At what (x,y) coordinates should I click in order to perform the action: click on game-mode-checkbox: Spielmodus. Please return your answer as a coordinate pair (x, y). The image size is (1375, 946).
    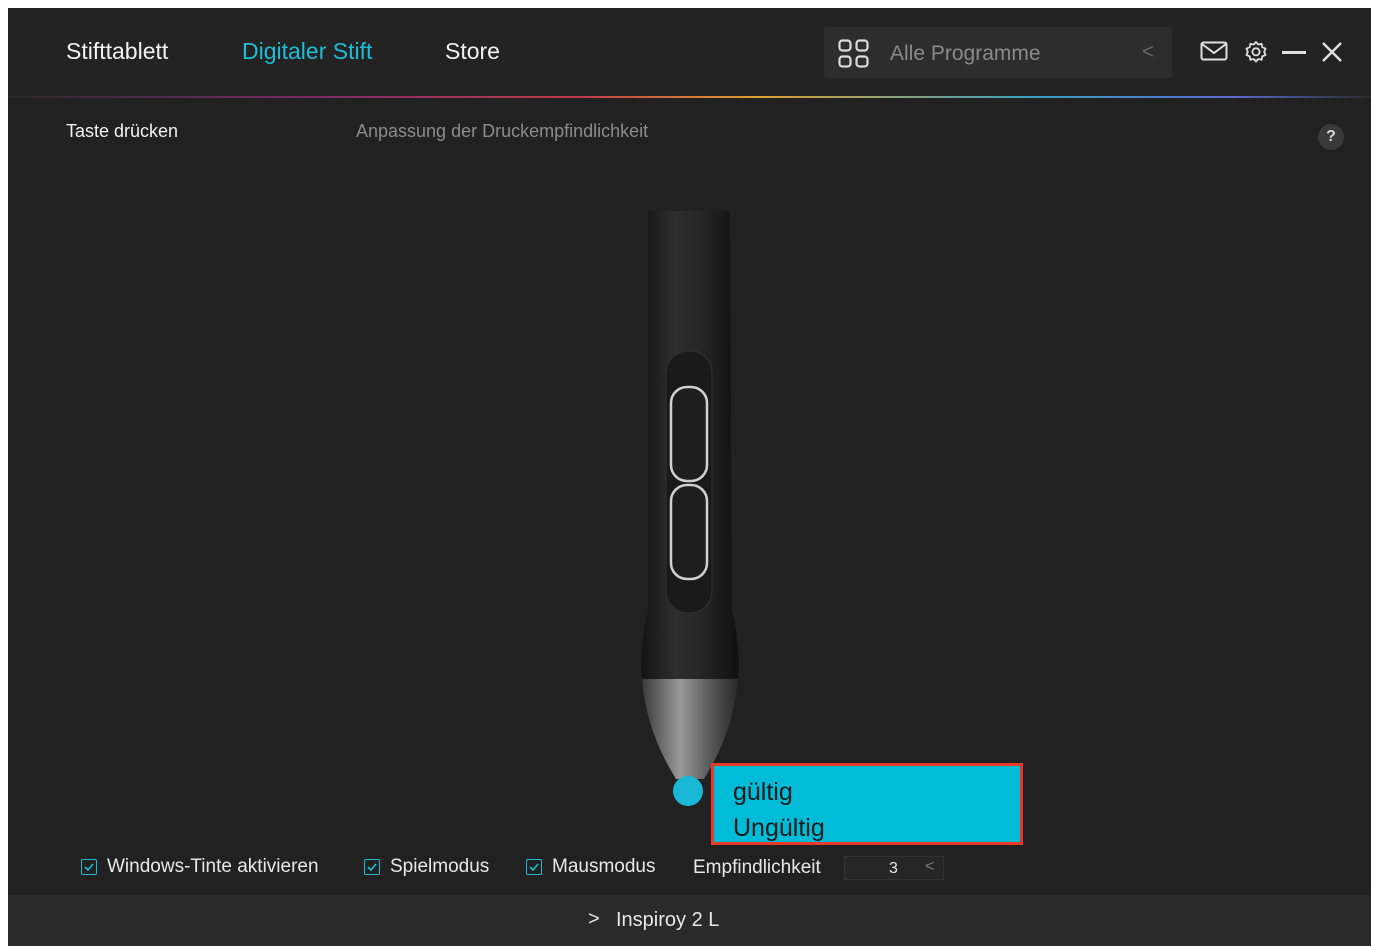
    Looking at the image, I should click on (426, 867).